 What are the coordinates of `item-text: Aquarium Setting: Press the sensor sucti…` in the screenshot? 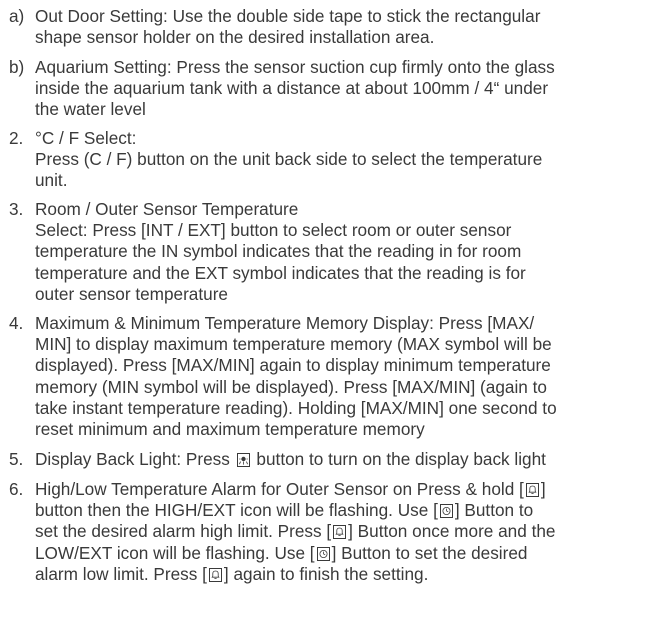 It's located at (340, 89).